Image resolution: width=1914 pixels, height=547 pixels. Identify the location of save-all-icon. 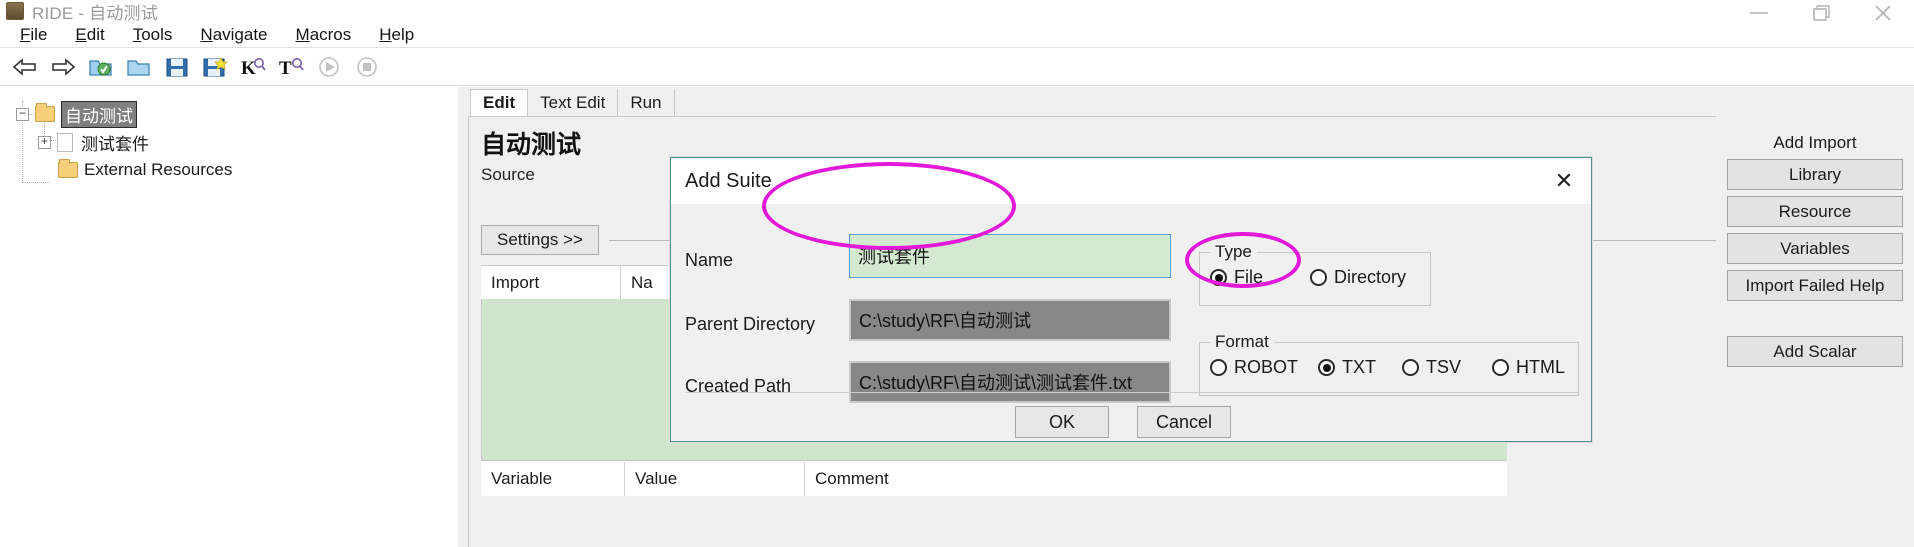
(215, 67).